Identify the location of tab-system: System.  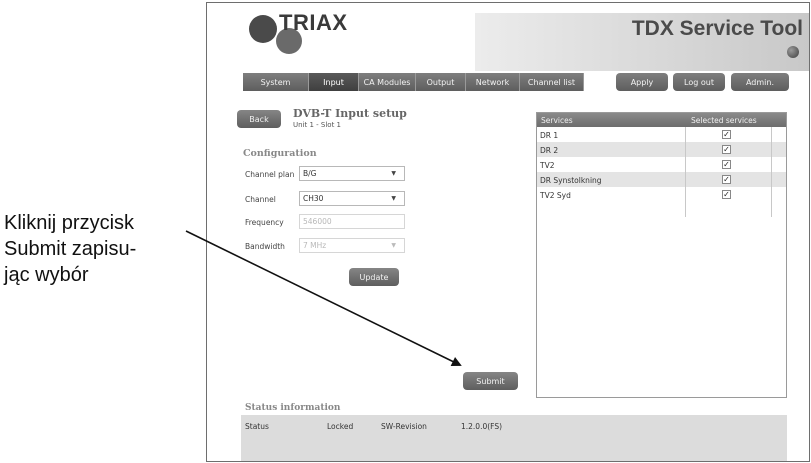
(276, 82).